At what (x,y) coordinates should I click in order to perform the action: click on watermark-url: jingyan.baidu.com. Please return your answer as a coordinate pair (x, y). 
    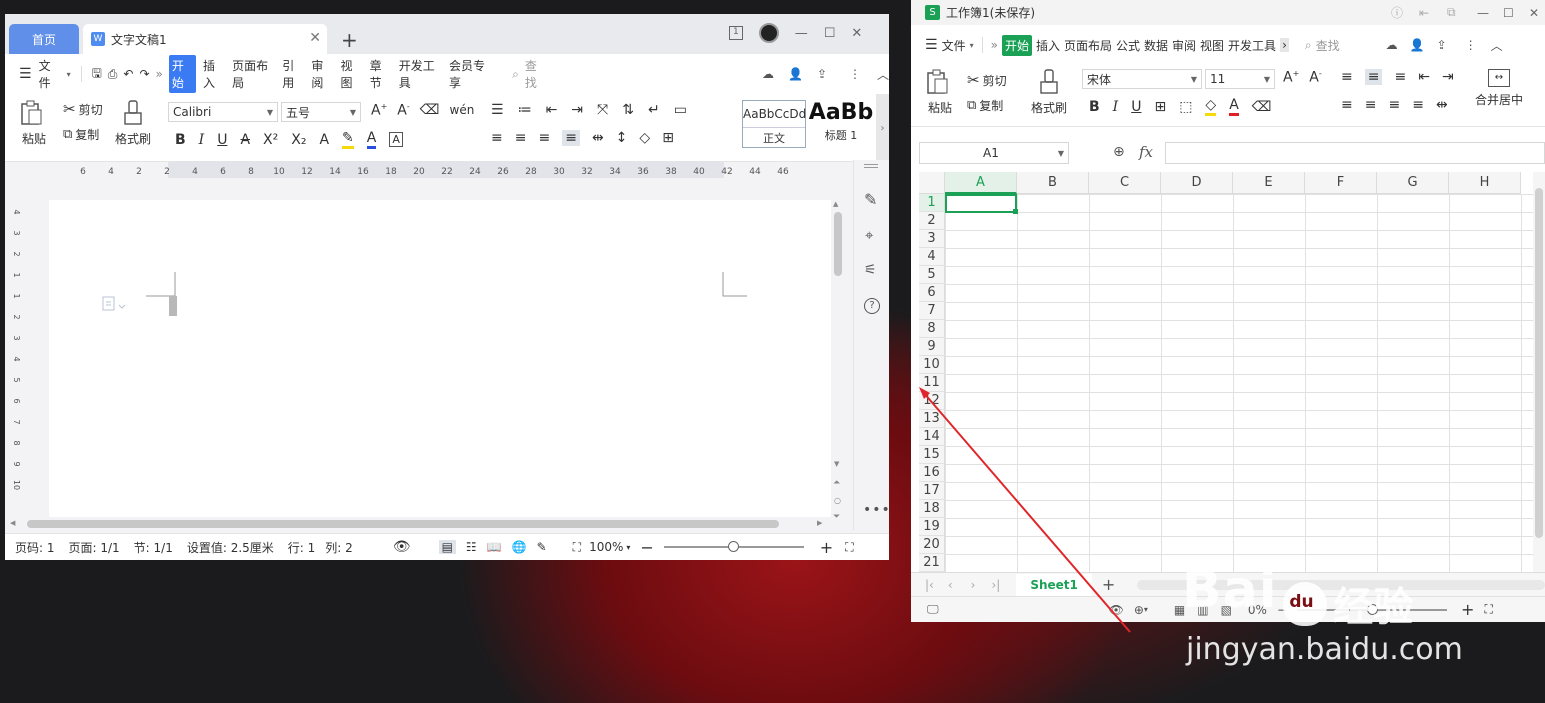
    Looking at the image, I should click on (1324, 649).